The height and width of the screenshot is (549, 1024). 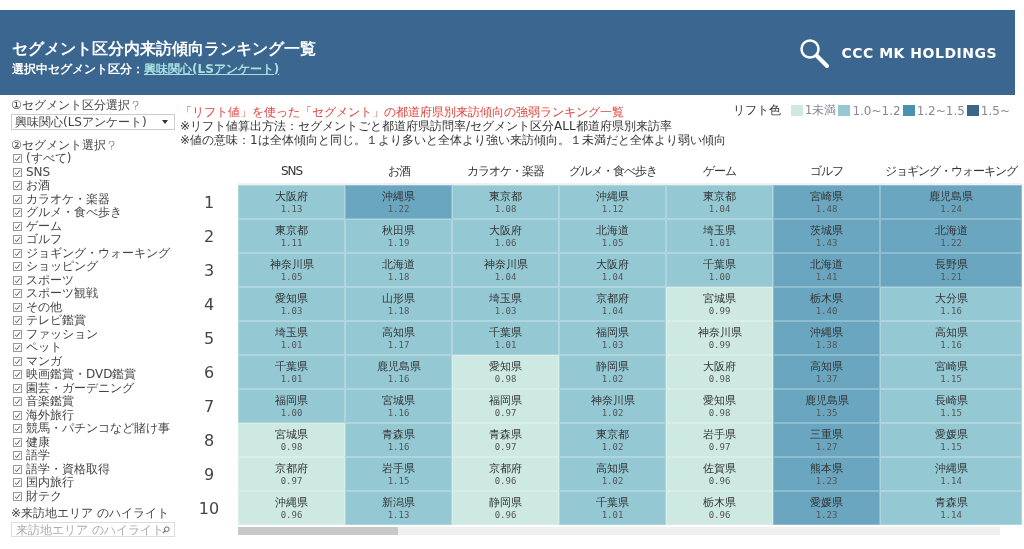 What do you see at coordinates (826, 270) in the screenshot?
I see `ranking-cell: 北海道 1.41` at bounding box center [826, 270].